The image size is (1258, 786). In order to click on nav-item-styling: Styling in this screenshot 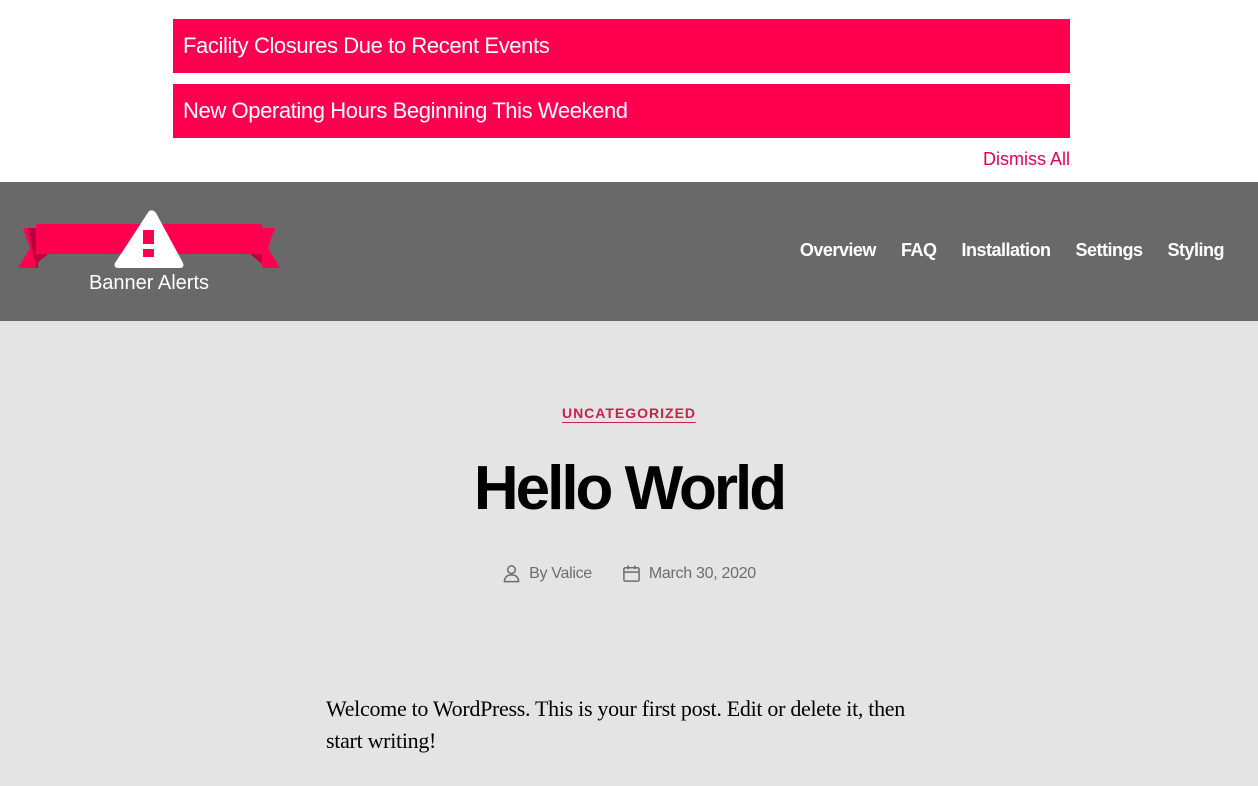, I will do `click(1195, 250)`.